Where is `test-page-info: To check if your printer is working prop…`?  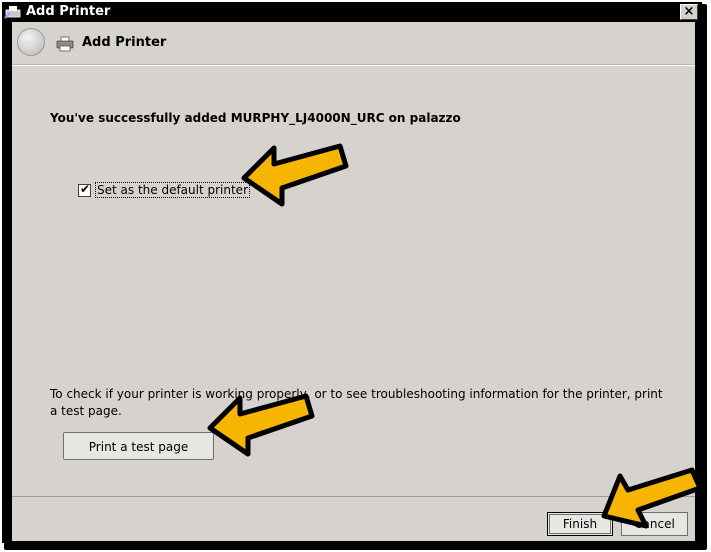
test-page-info: To check if your printer is working prop… is located at coordinates (356, 402).